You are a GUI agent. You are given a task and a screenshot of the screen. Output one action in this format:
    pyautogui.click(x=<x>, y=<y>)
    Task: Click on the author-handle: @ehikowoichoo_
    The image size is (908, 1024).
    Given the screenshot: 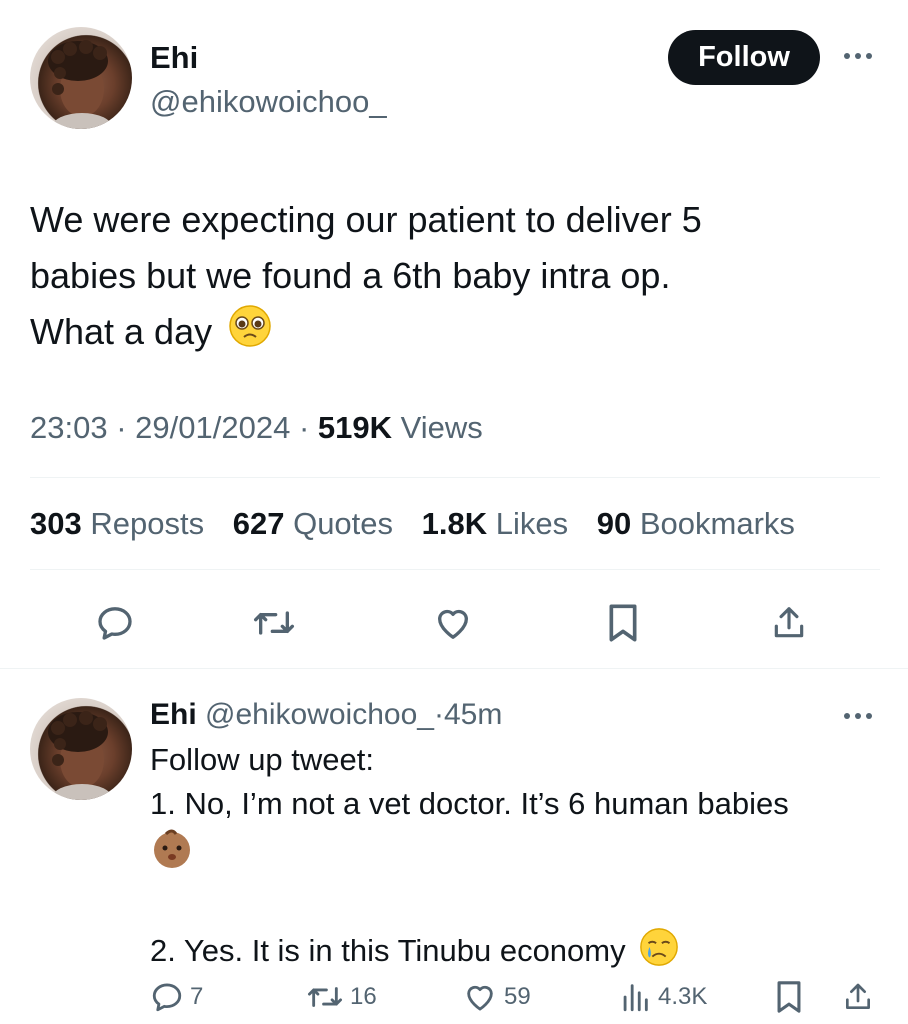 What is the action you would take?
    pyautogui.click(x=268, y=102)
    